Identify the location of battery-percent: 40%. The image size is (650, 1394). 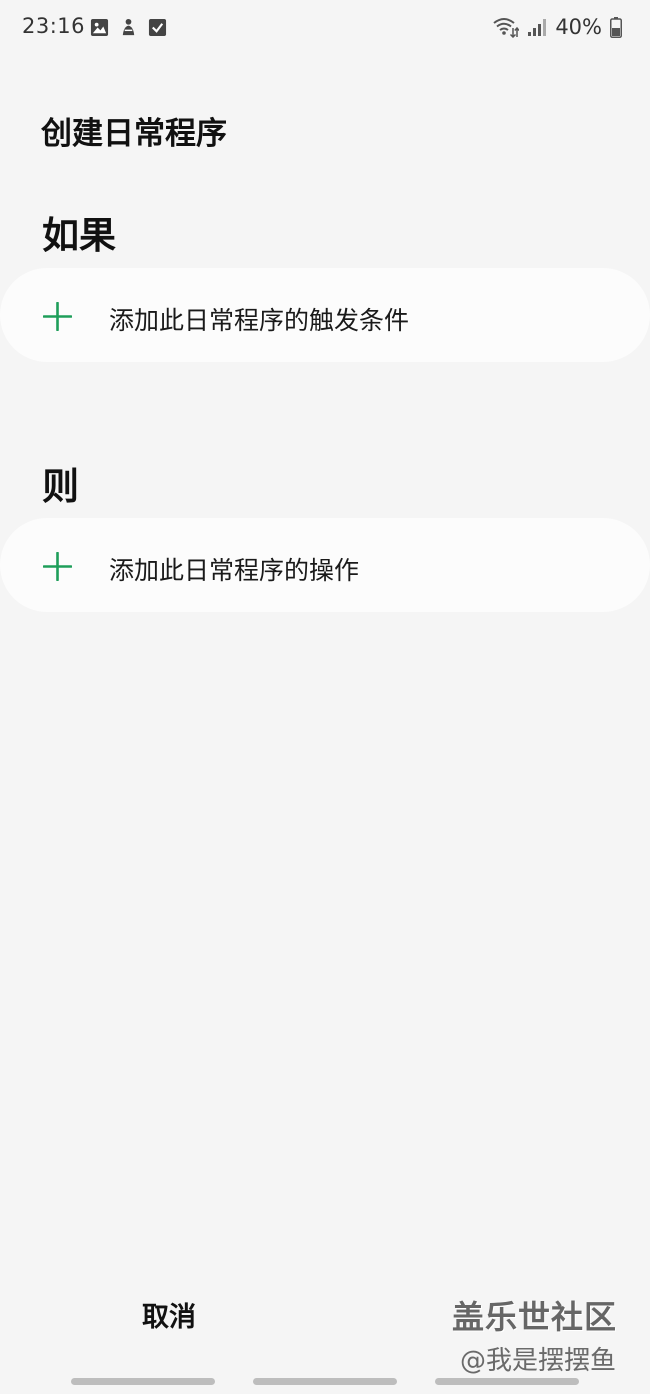
(578, 27).